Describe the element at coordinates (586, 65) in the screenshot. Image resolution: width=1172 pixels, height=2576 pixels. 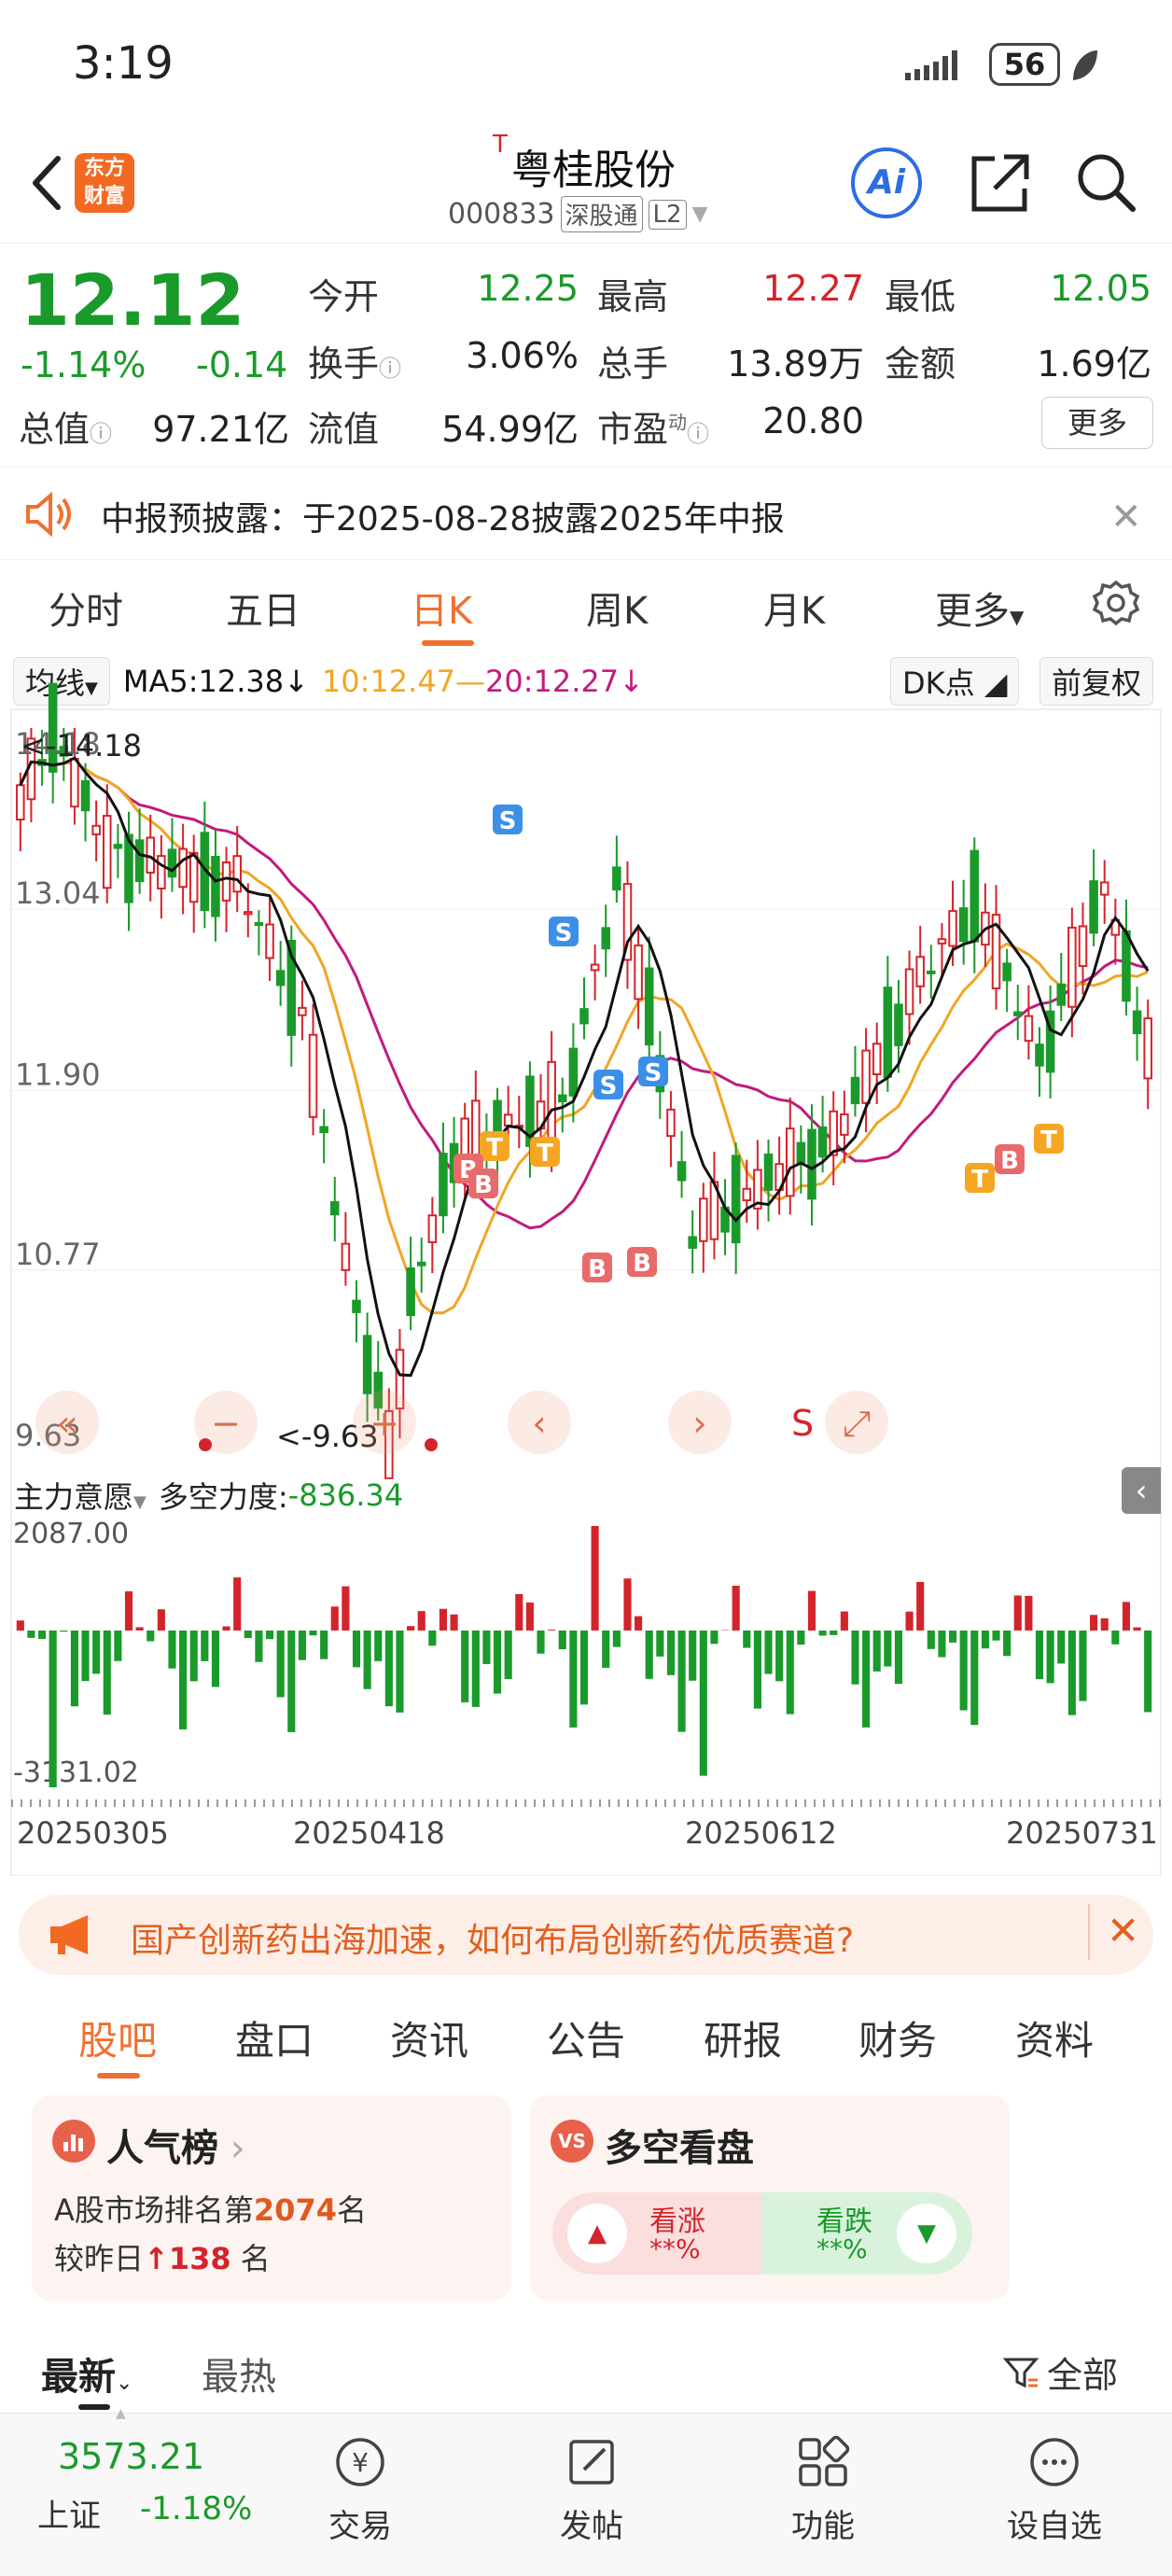
I see `status-bar: 3:19 56` at that location.